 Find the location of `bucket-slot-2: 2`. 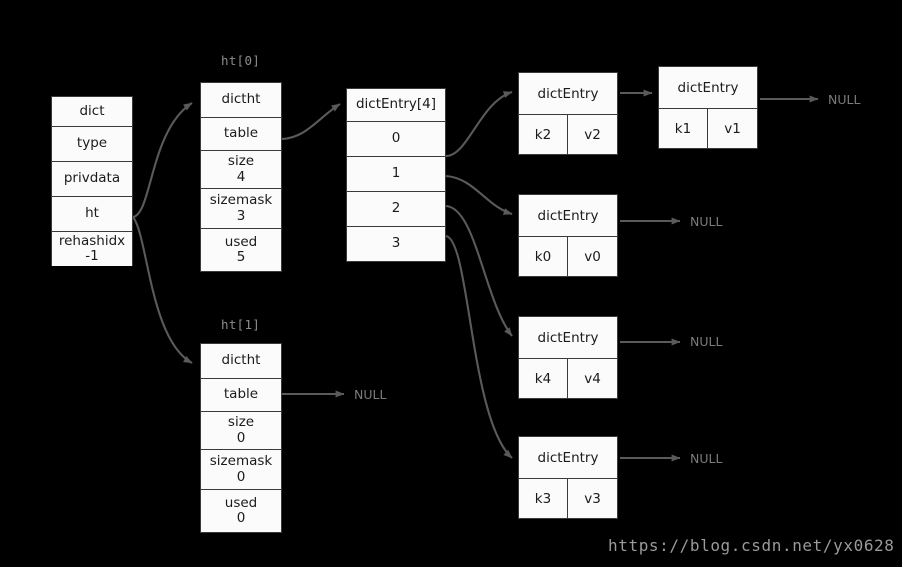

bucket-slot-2: 2 is located at coordinates (396, 209).